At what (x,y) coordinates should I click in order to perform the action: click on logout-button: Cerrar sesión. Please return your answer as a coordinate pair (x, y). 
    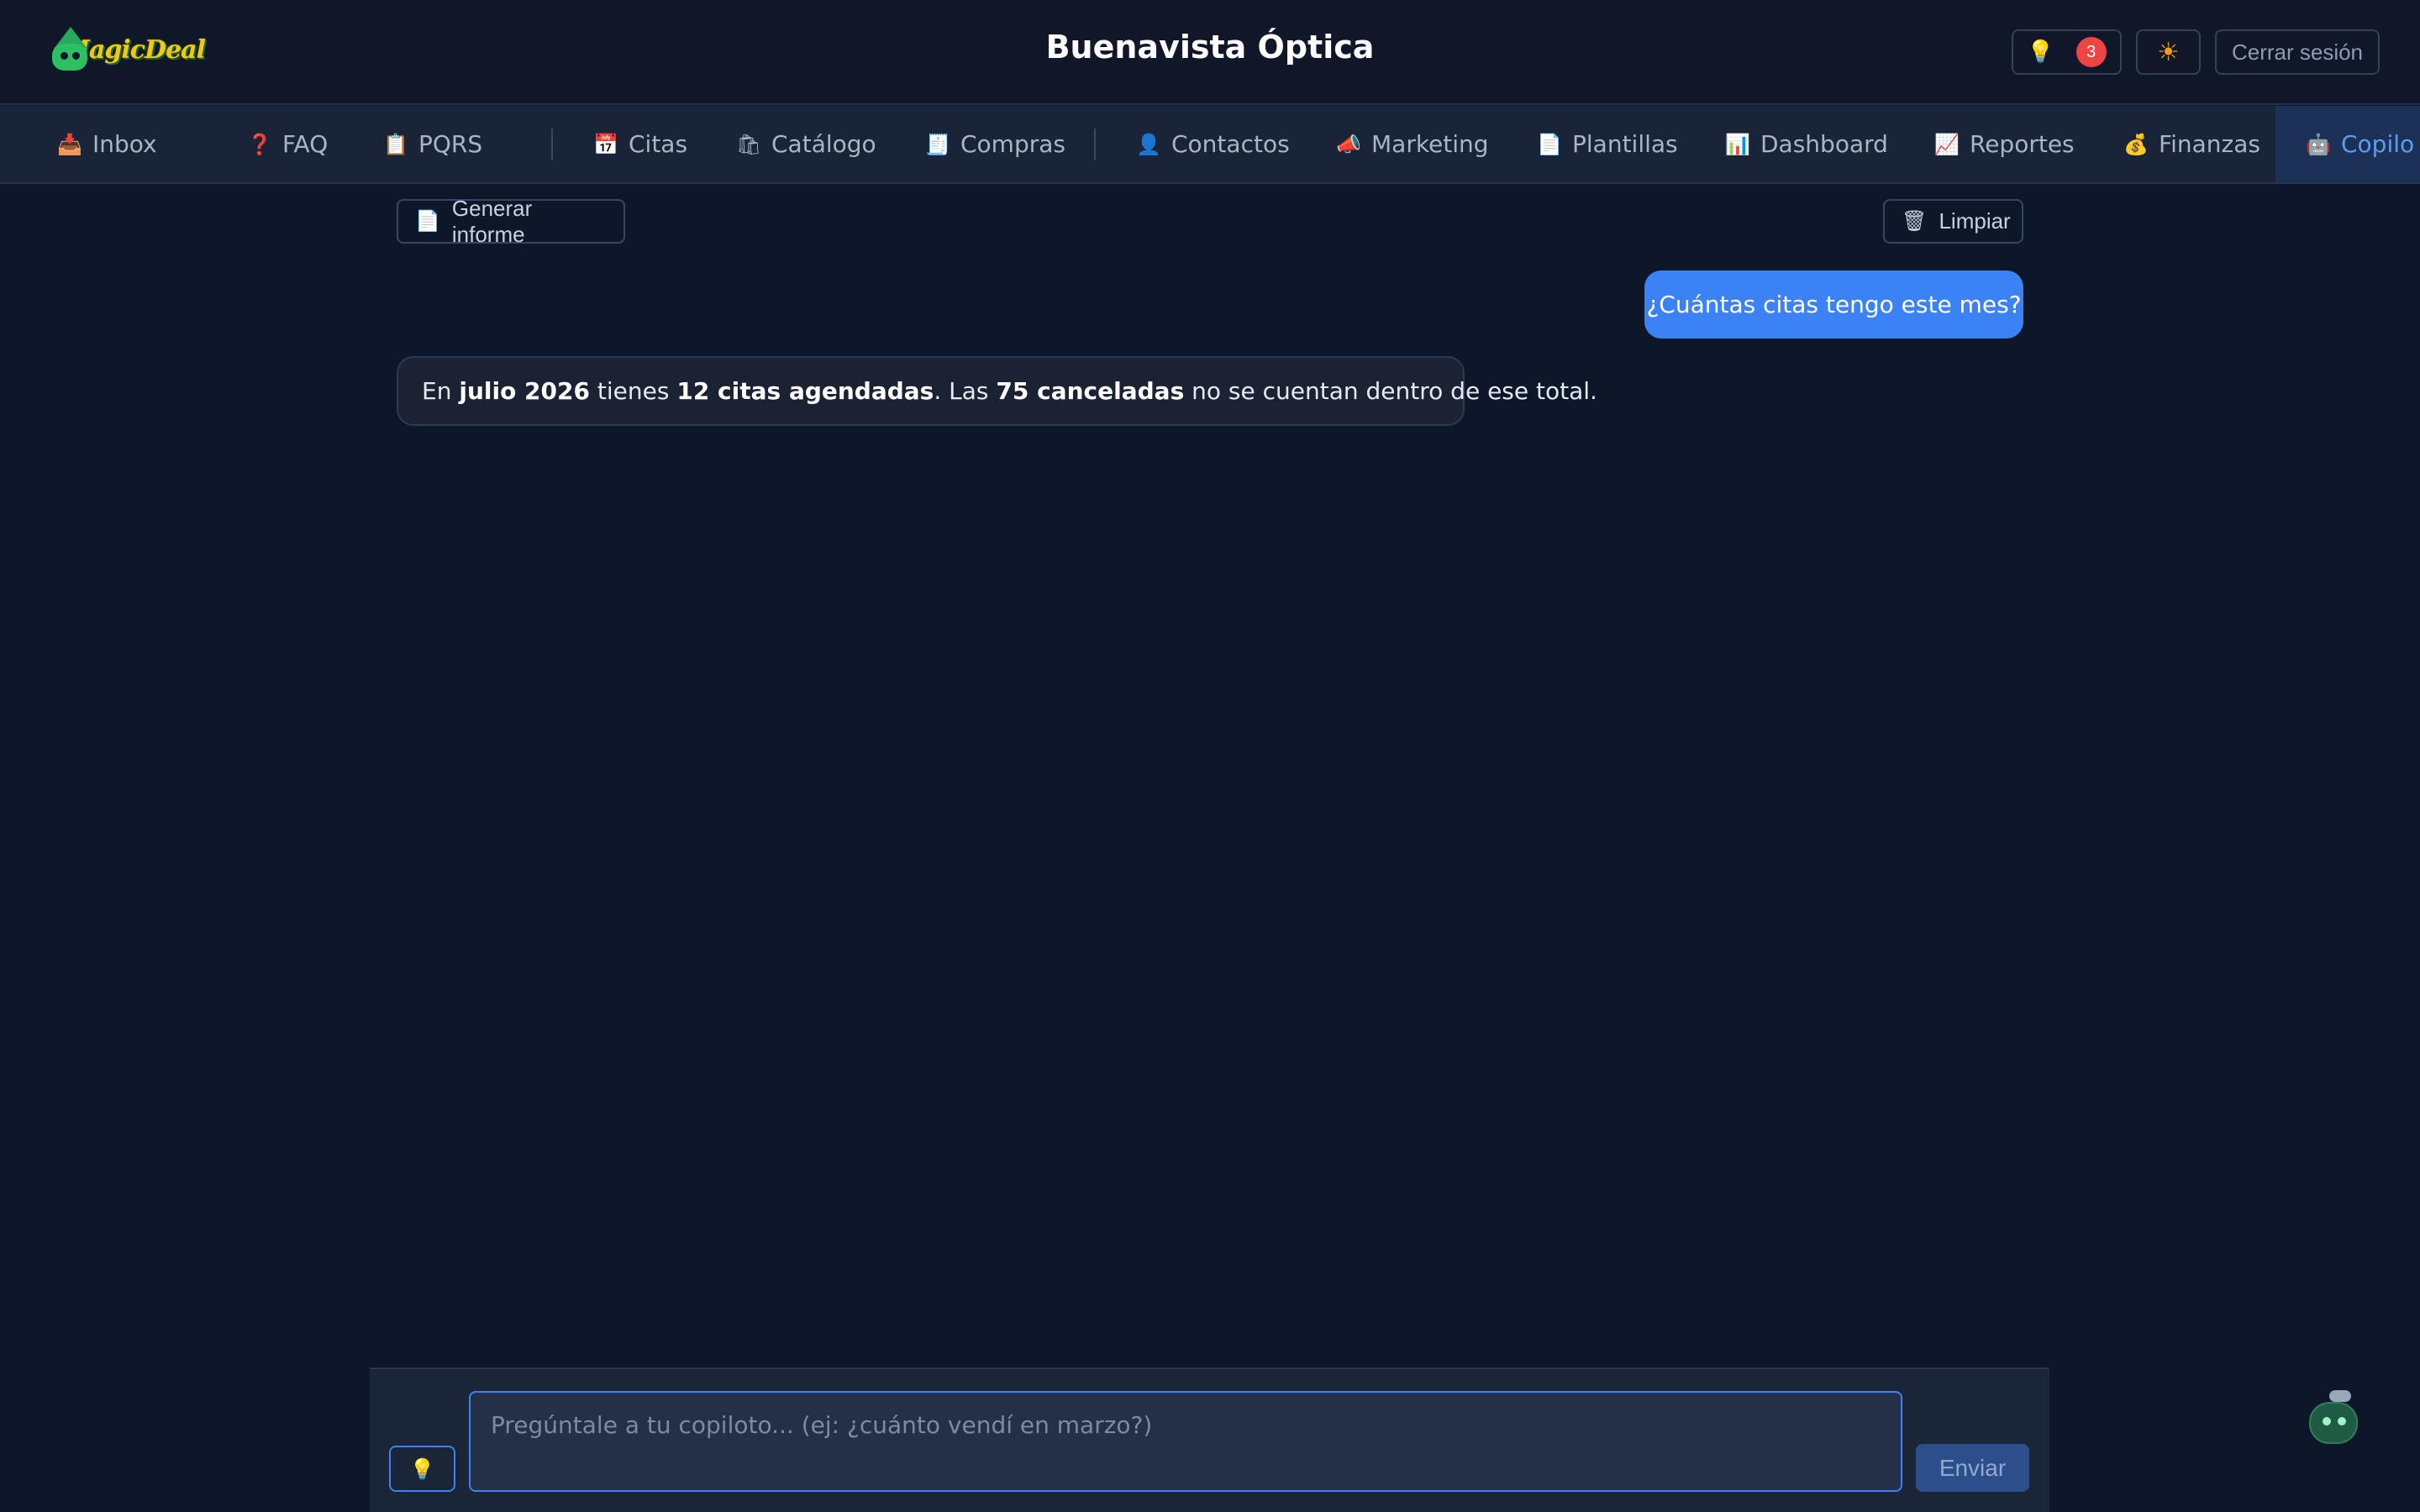
    Looking at the image, I should click on (2297, 52).